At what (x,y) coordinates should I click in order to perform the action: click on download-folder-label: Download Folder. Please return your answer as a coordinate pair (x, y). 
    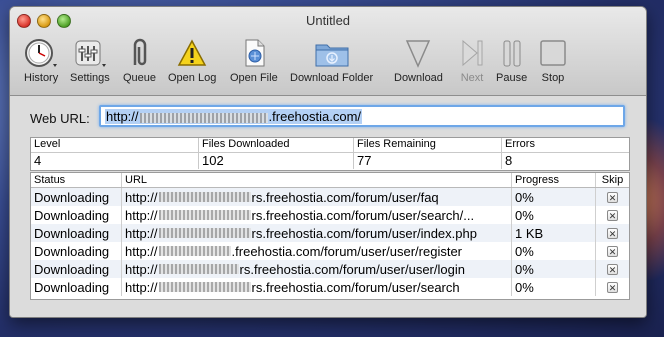
    Looking at the image, I should click on (332, 78).